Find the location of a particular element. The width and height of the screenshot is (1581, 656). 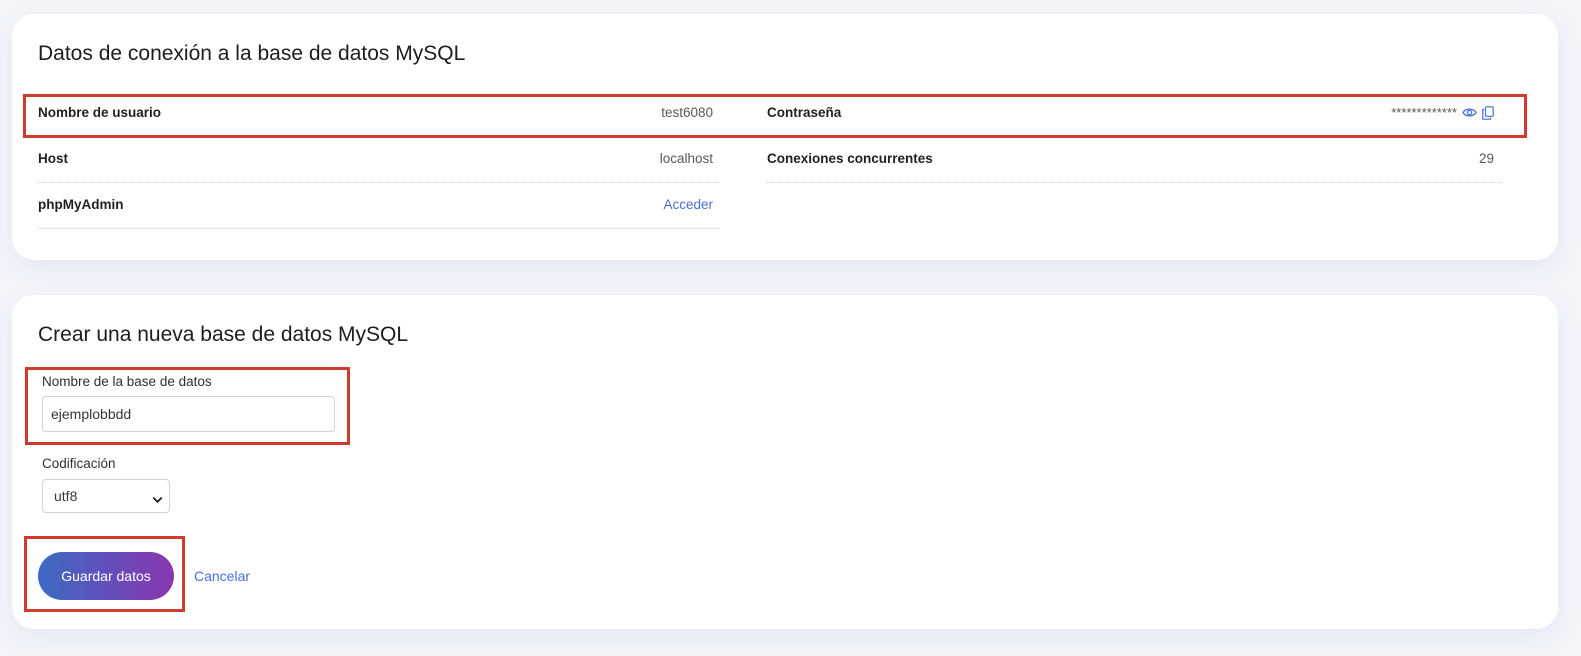

encoding-label: Codificación is located at coordinates (79, 463).